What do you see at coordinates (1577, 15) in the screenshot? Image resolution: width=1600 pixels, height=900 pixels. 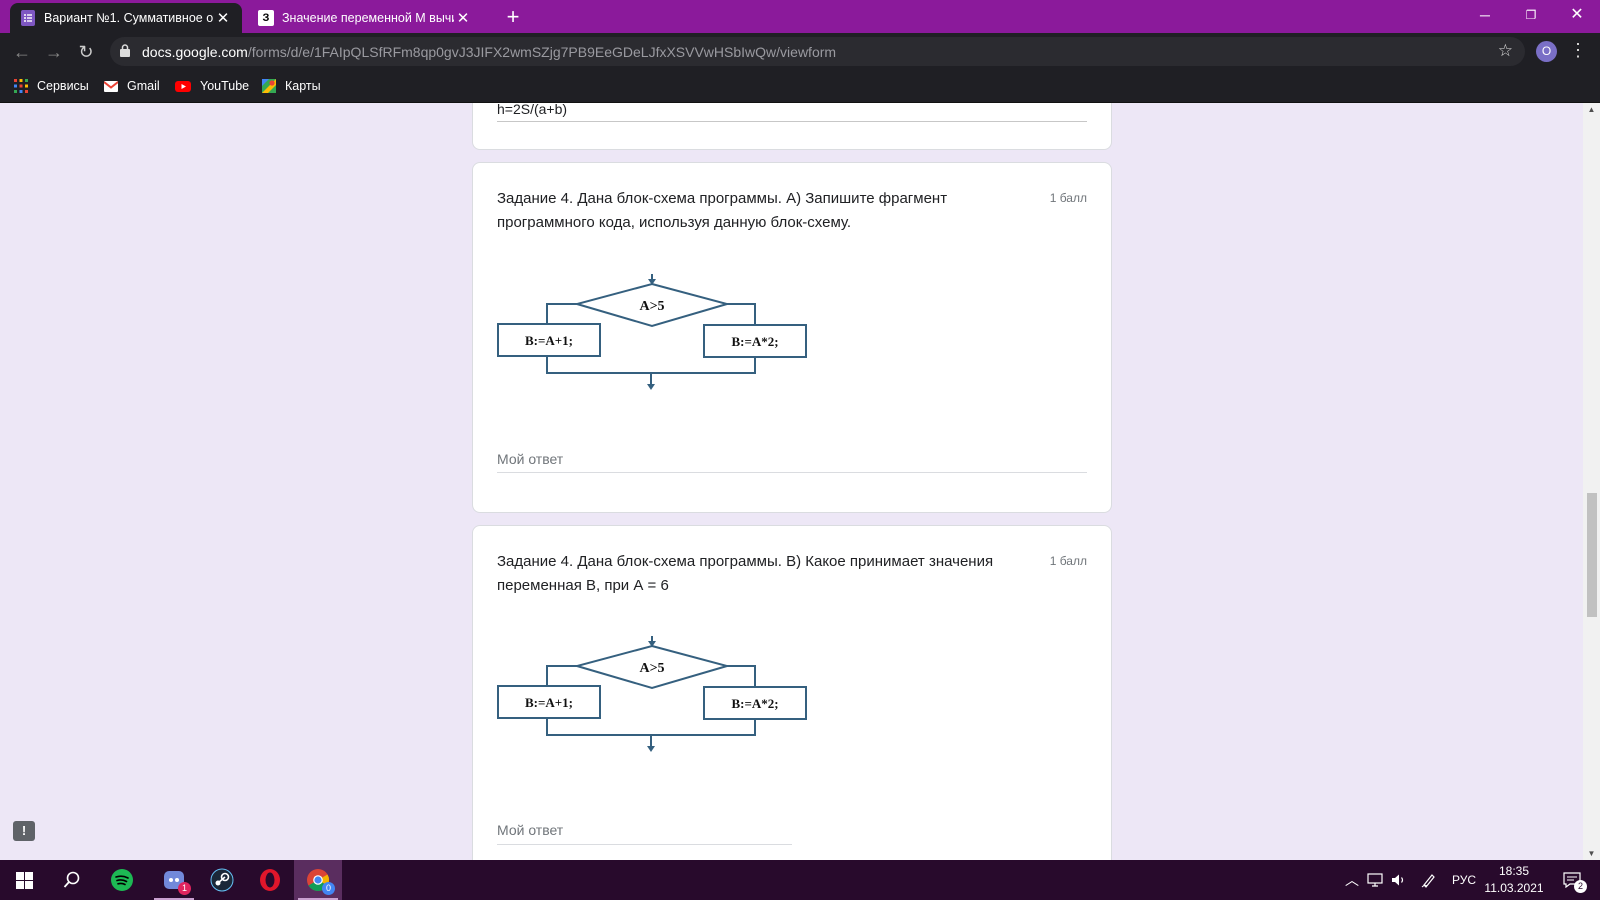 I see `close-window-button: ✕` at bounding box center [1577, 15].